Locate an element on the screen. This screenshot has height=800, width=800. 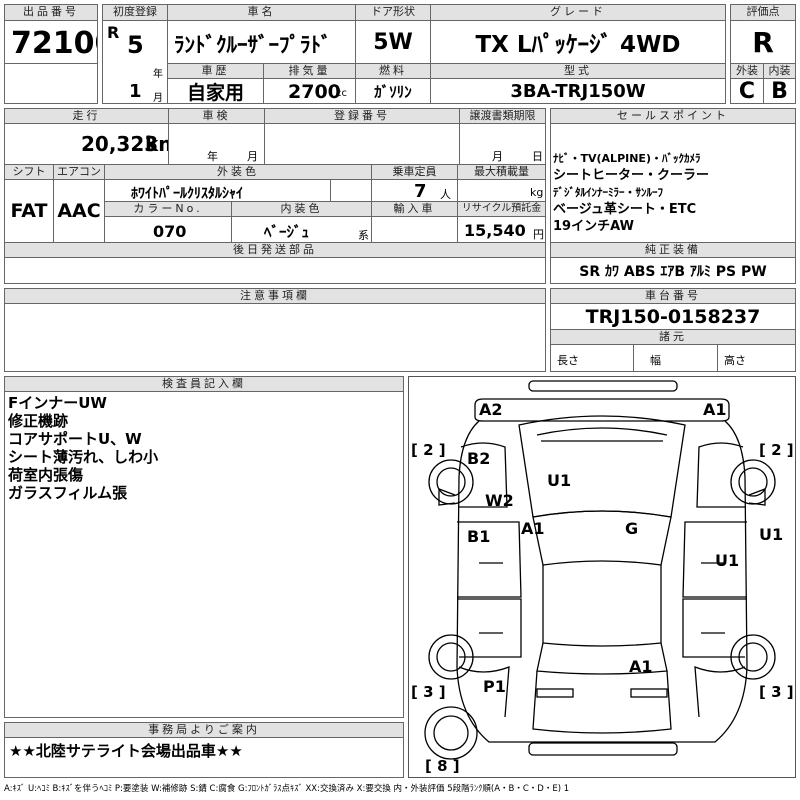
chassis-panel: 車台番号 TRJ150-0158237 諸元 長さ 幅 高さ is located at coordinates (673, 330).